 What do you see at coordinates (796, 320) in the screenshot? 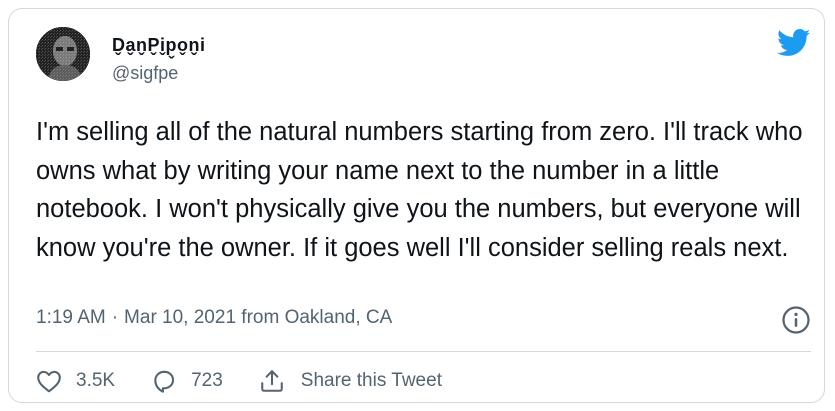
I see `info-icon` at bounding box center [796, 320].